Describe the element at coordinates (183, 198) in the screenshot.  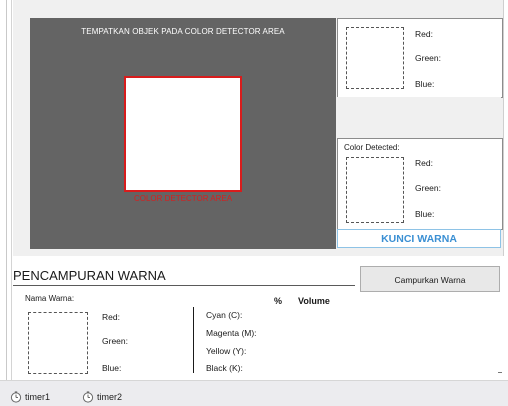
I see `color-detector-label: COLOR DETECTOR AREA` at that location.